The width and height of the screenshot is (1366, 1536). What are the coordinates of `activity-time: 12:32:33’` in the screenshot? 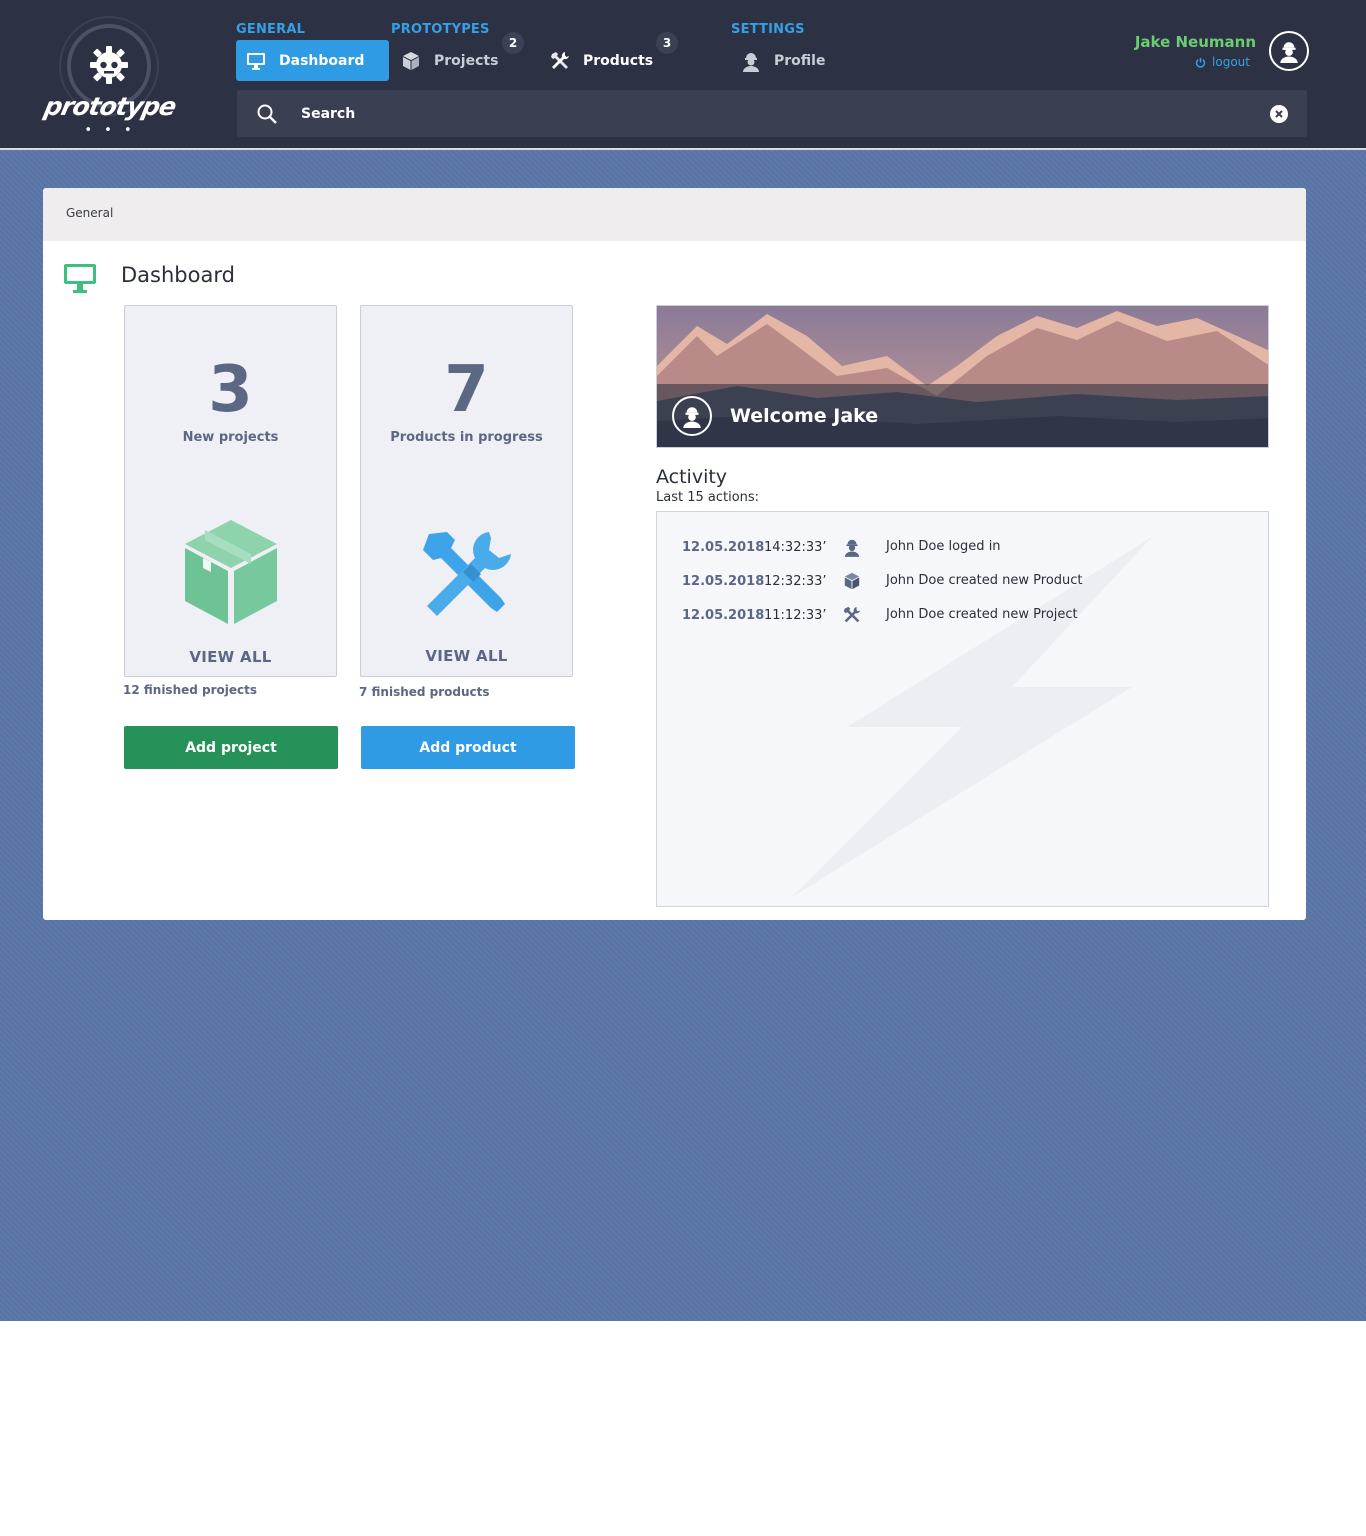 It's located at (795, 581).